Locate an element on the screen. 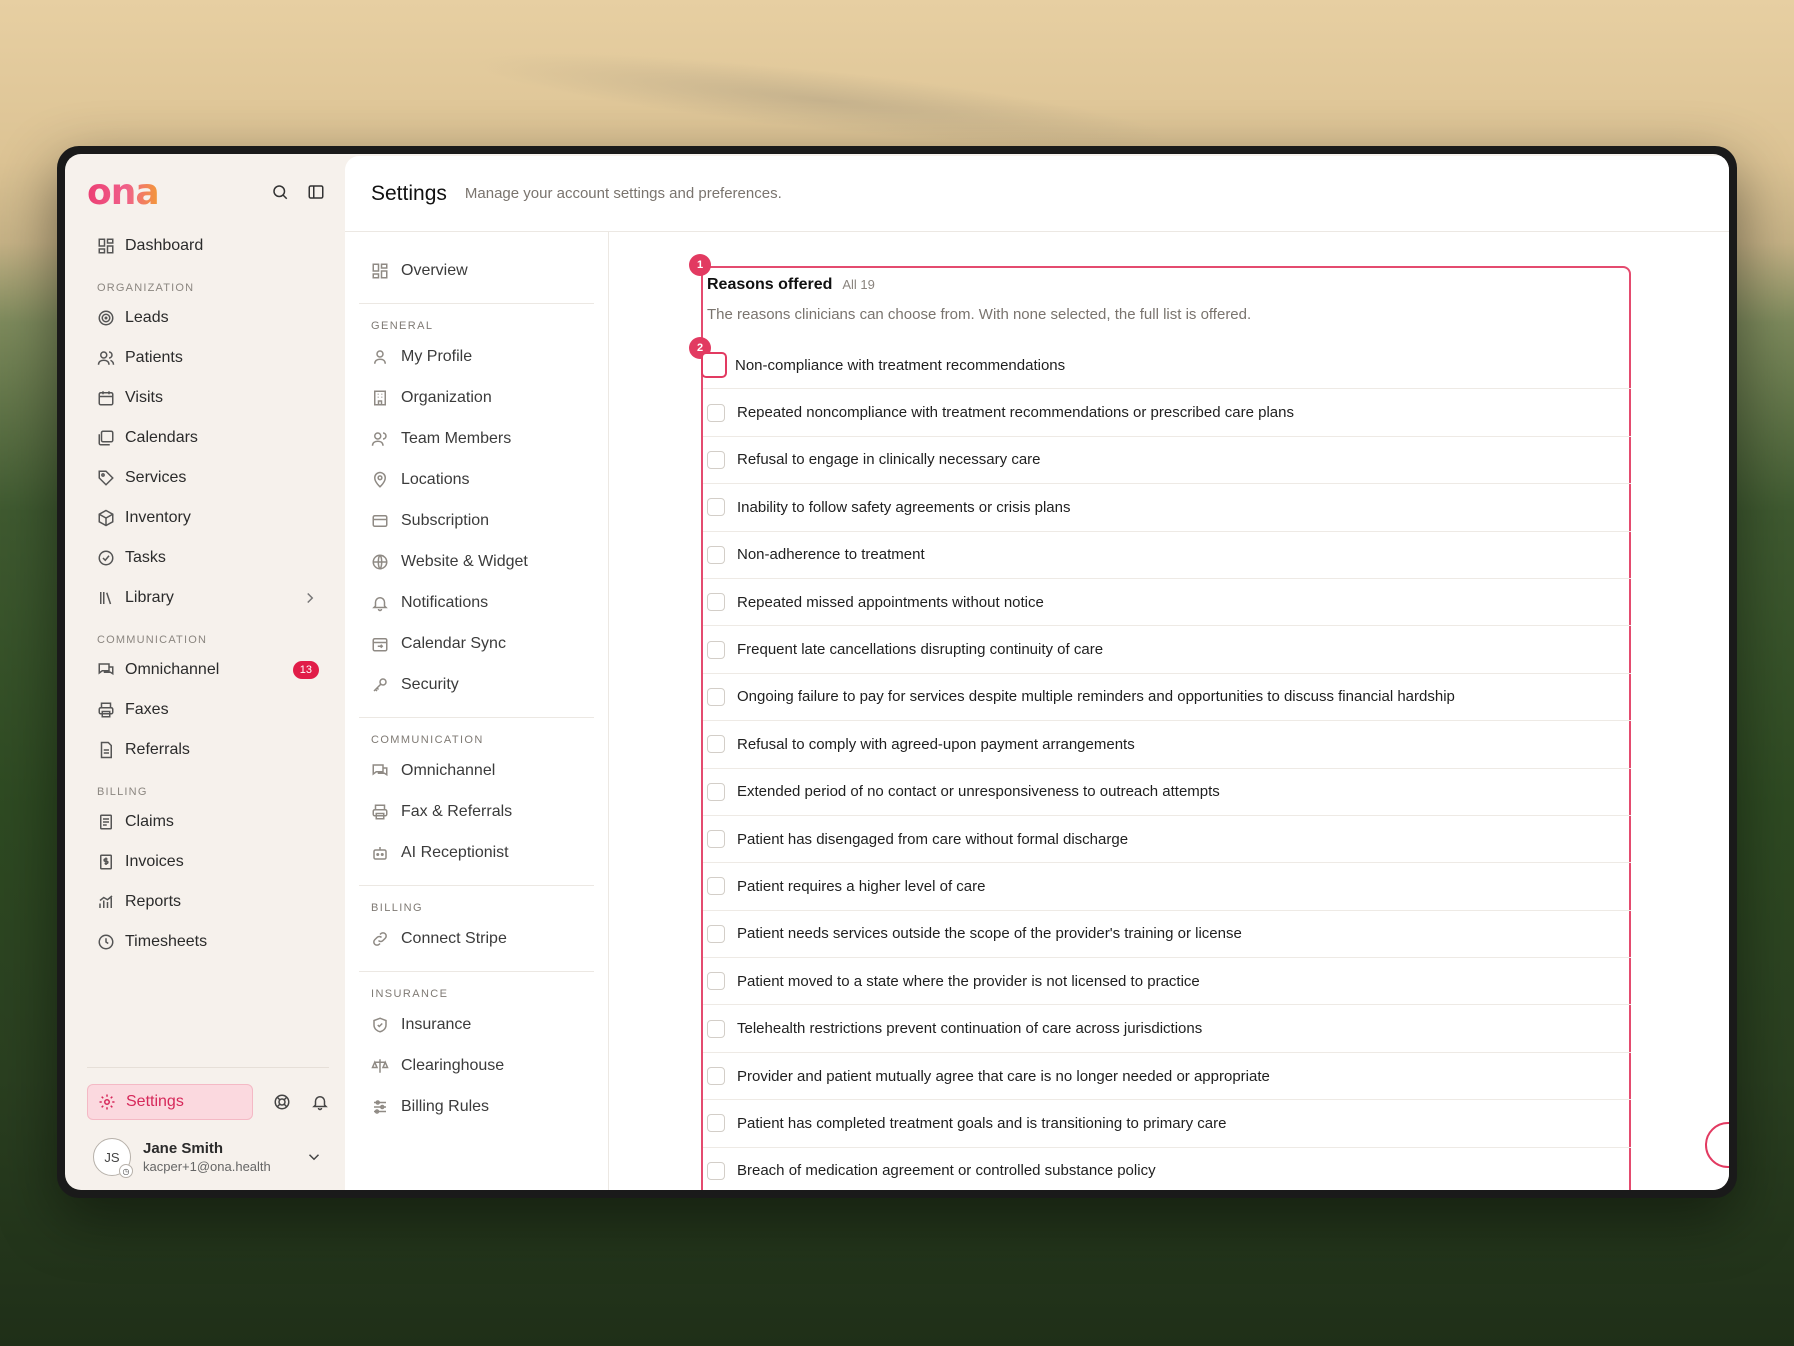 The width and height of the screenshot is (1794, 1346). subnav-item-omnichannel: Omnichannel is located at coordinates (476, 770).